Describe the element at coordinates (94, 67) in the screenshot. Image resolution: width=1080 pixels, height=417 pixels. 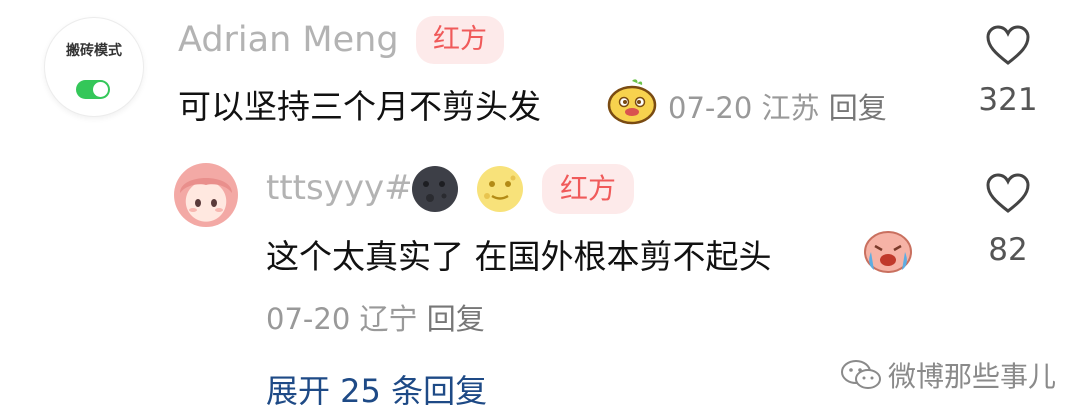
I see `mode-switch-widget: 搬砖模式` at that location.